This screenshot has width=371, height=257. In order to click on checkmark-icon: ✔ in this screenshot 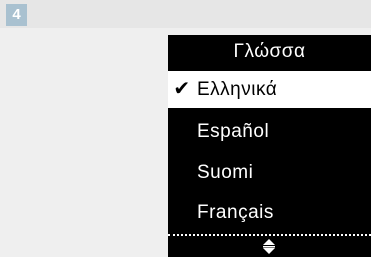, I will do `click(182, 89)`.